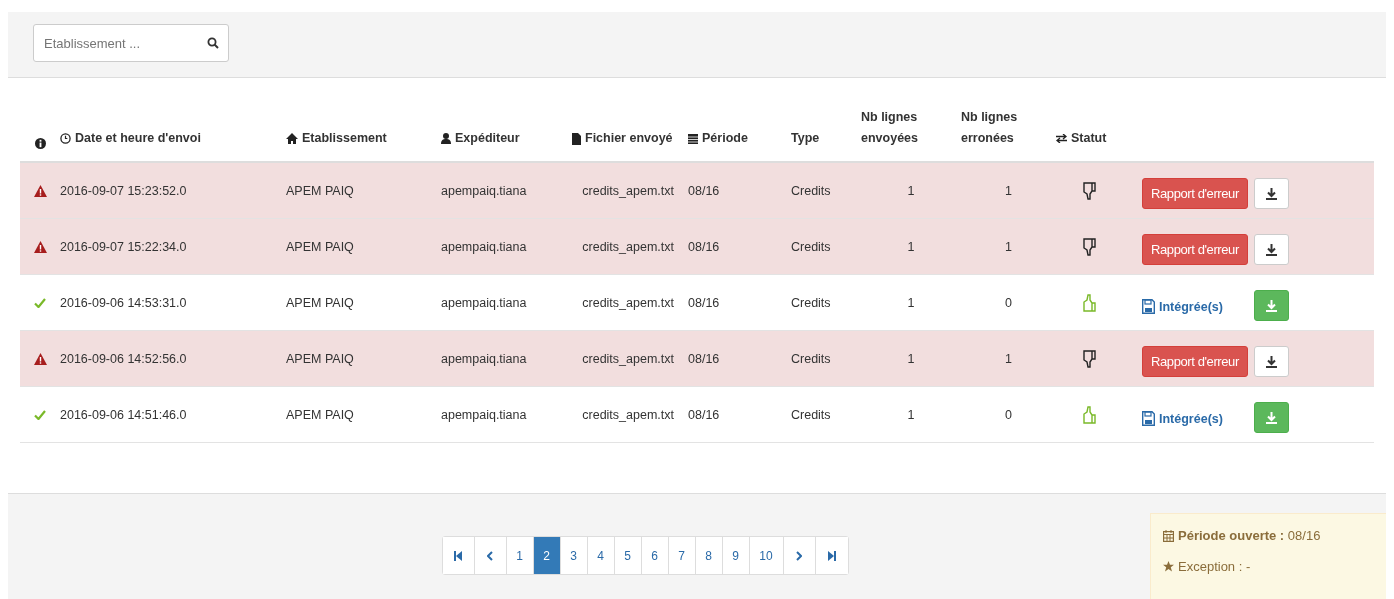 This screenshot has width=1394, height=599. I want to click on last-page-icon, so click(831, 555).